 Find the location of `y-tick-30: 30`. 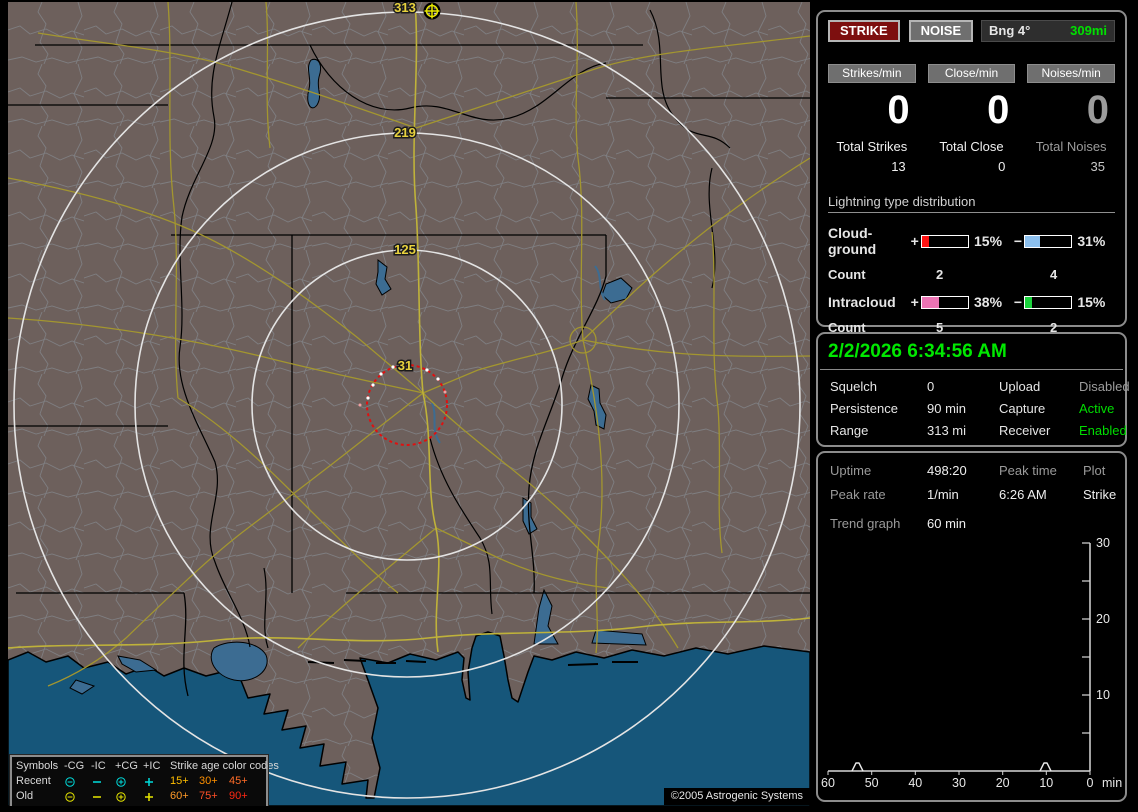

y-tick-30: 30 is located at coordinates (1103, 543).